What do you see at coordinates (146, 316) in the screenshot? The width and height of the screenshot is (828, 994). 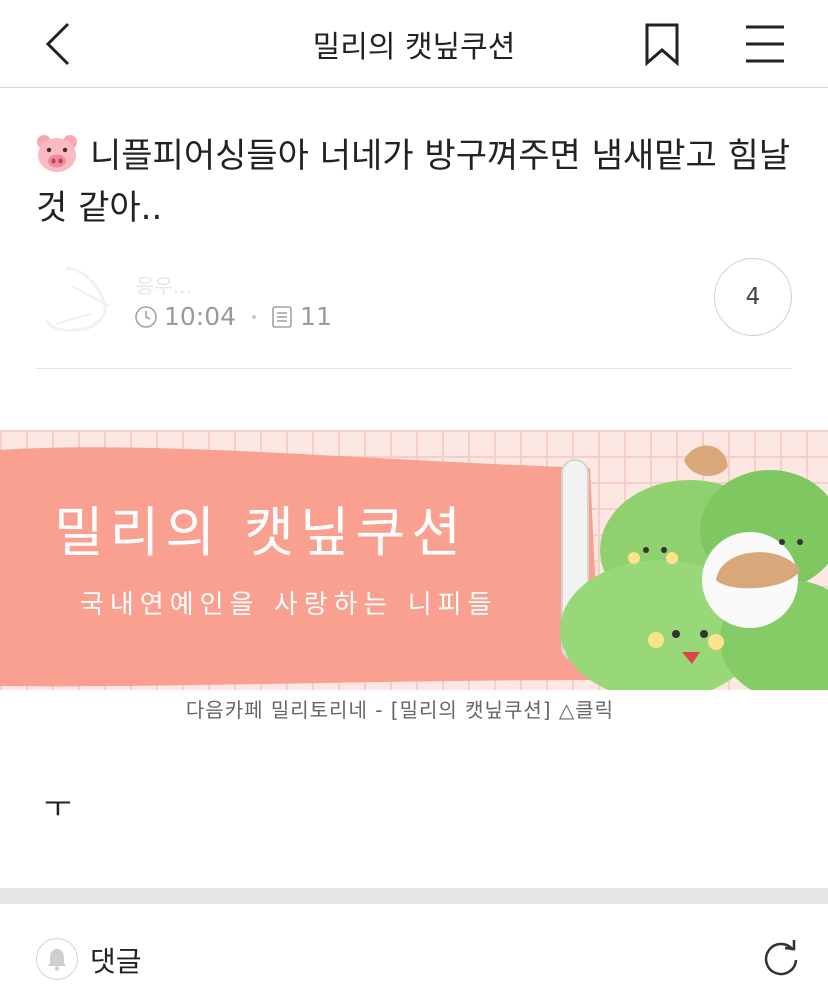 I see `clock-icon` at bounding box center [146, 316].